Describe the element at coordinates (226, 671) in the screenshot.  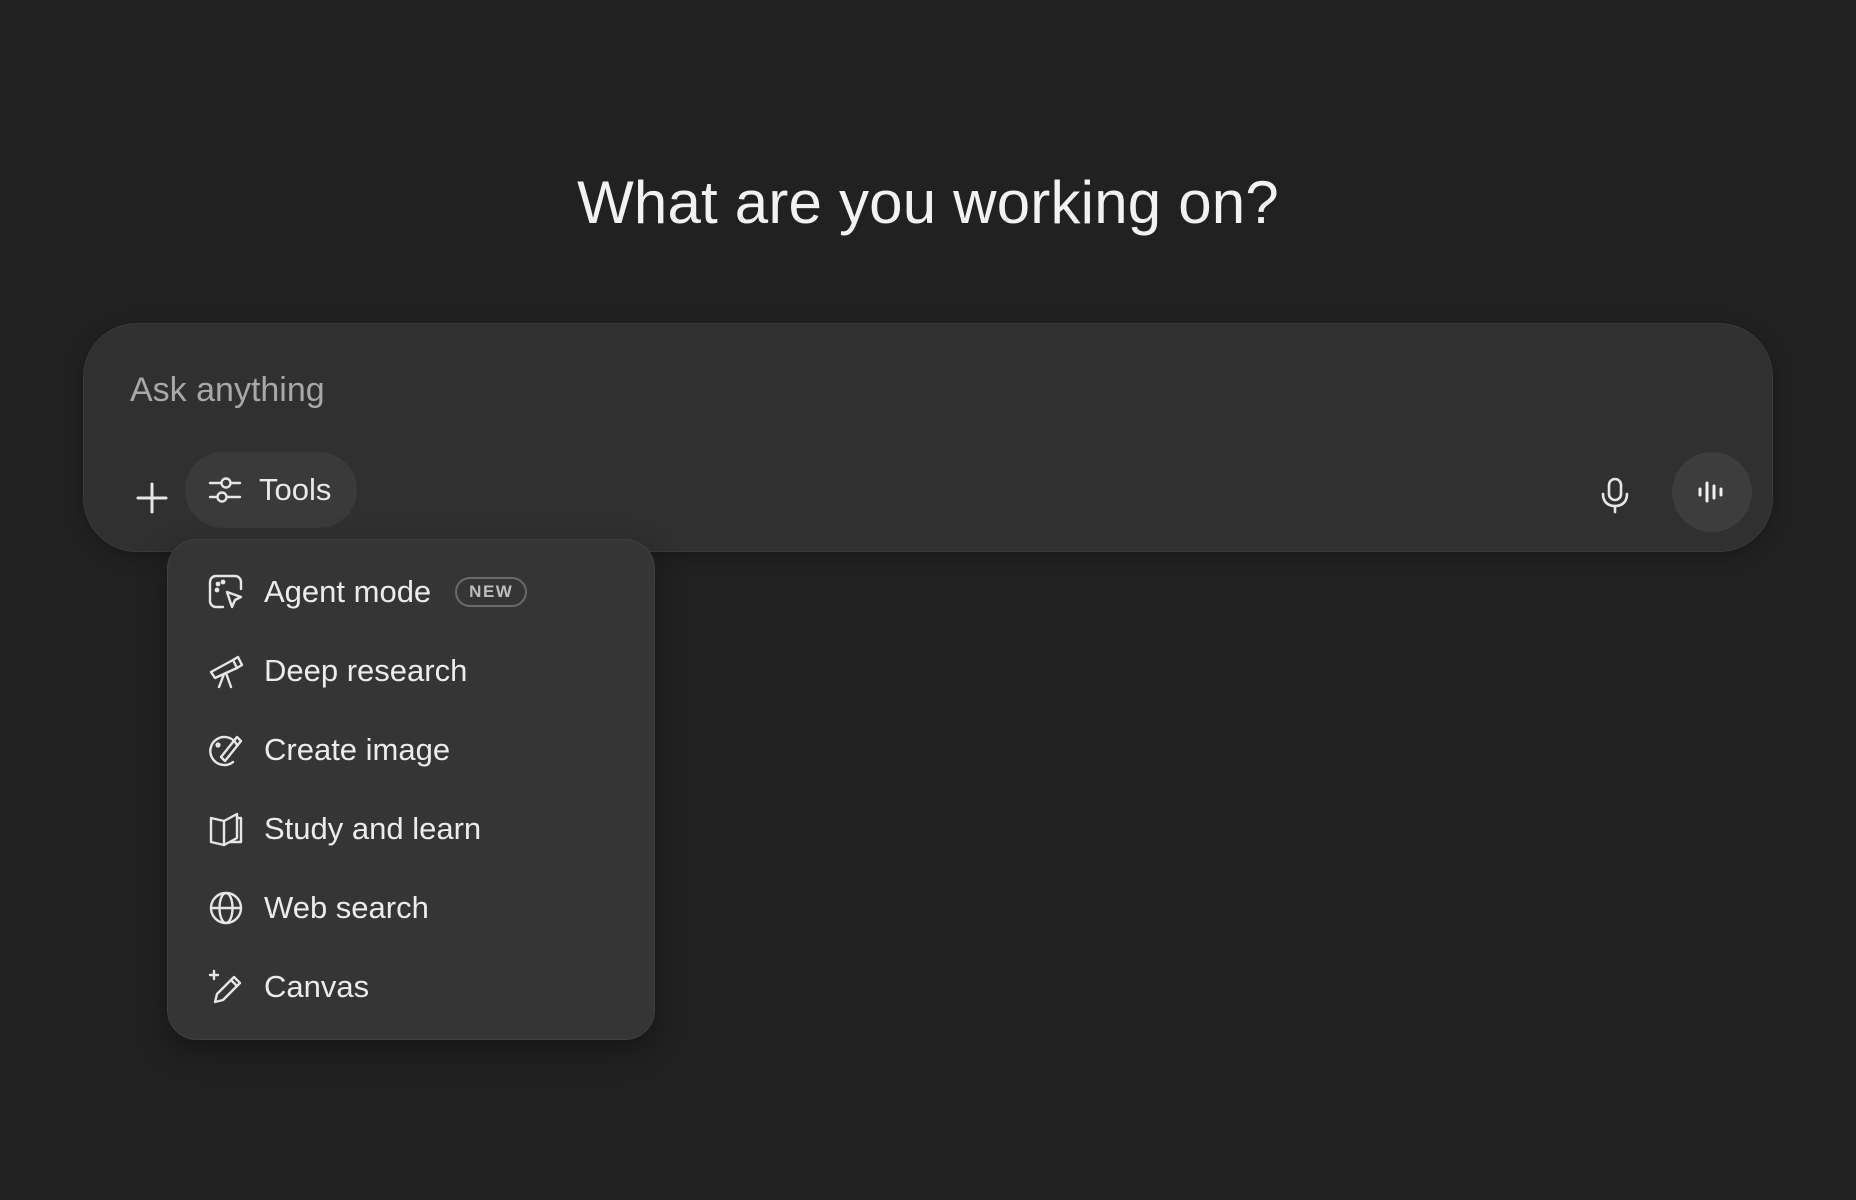
I see `telescope-icon` at that location.